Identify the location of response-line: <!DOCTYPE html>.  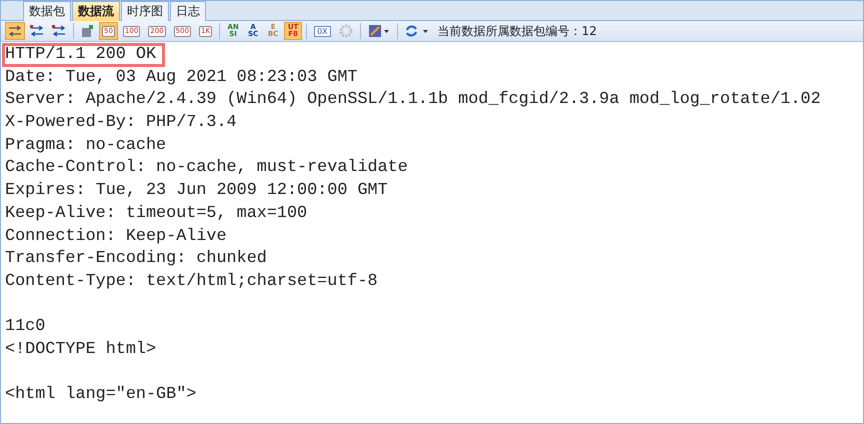
(81, 349).